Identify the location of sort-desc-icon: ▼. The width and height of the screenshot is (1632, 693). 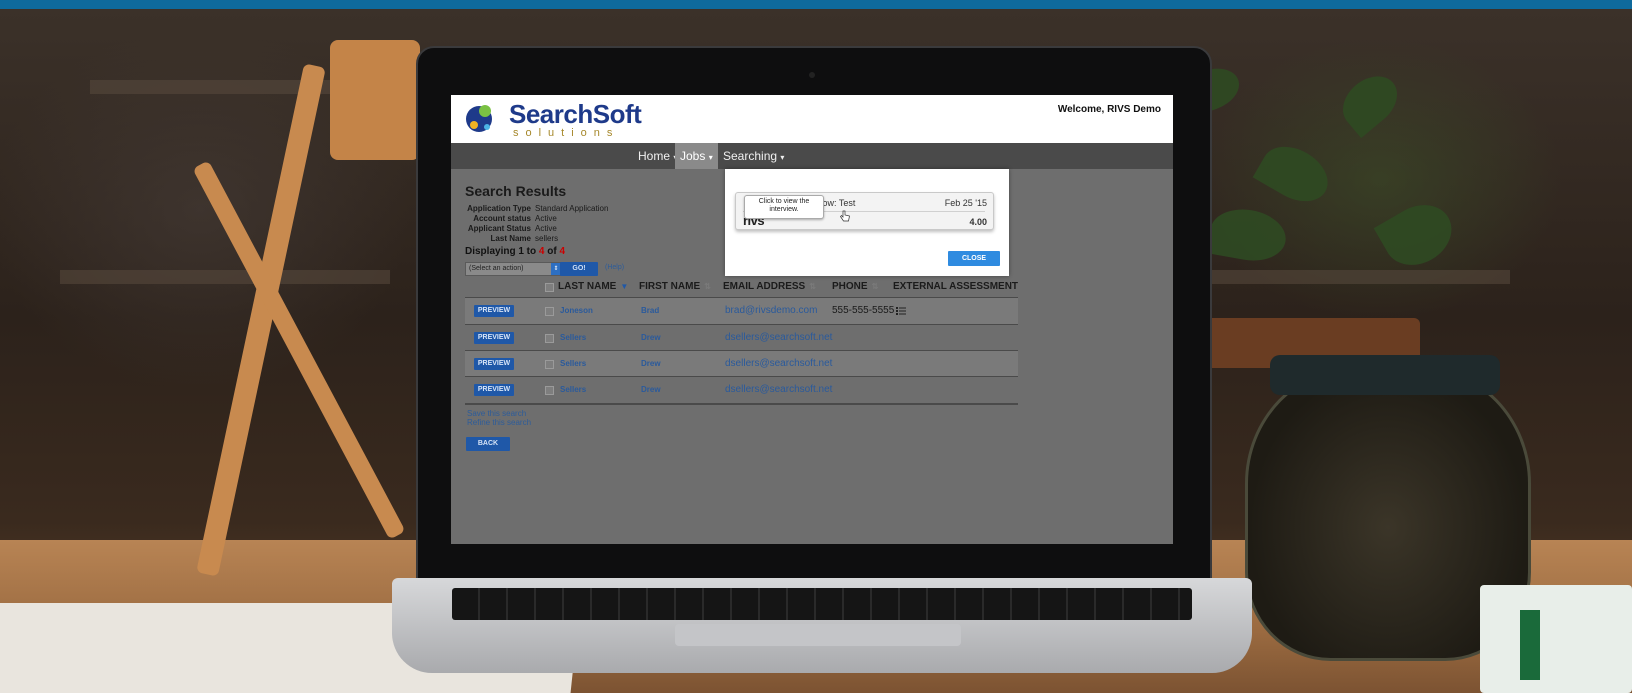
(624, 286).